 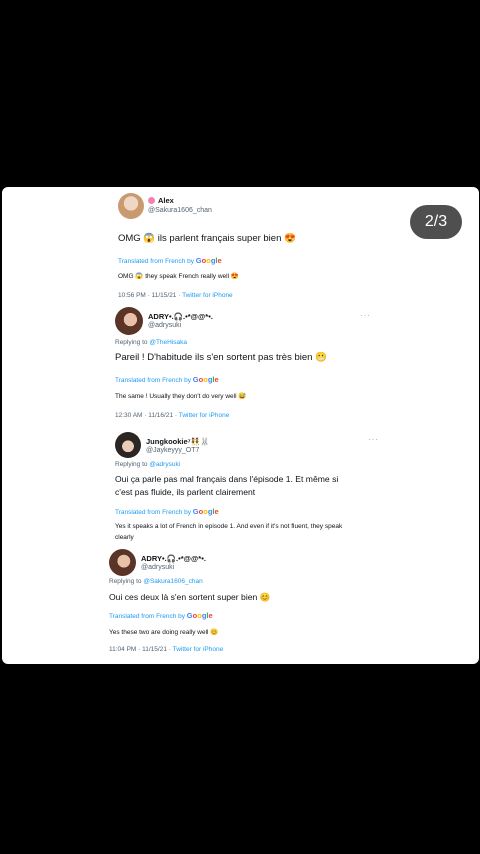 What do you see at coordinates (166, 649) in the screenshot?
I see `tweet-timestamp: 11:04 PM · 11/15/21 · Twitter for iPhone` at bounding box center [166, 649].